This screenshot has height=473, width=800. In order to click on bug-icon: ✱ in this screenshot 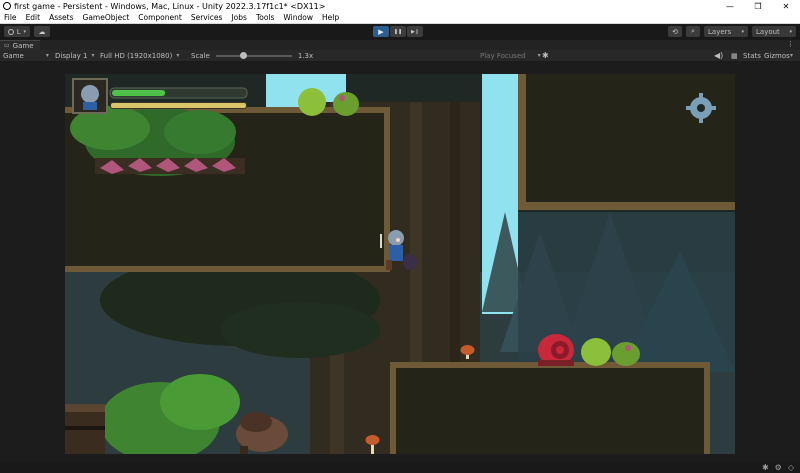, I will do `click(545, 55)`.